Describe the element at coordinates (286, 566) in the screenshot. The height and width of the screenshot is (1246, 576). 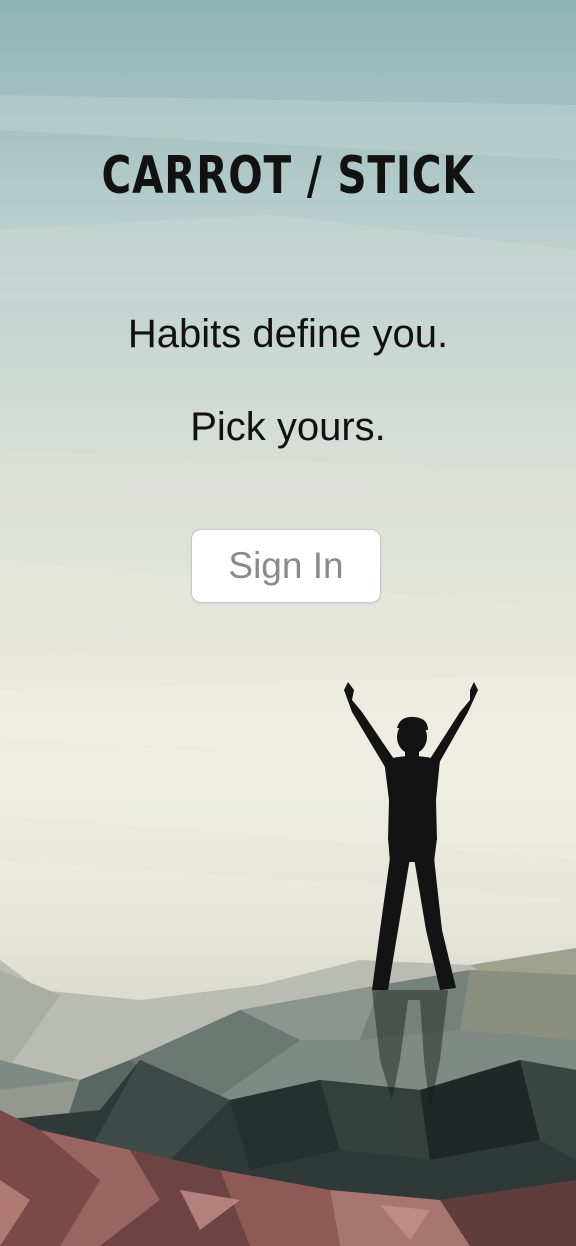
I see `sign-in-button: Sign In` at that location.